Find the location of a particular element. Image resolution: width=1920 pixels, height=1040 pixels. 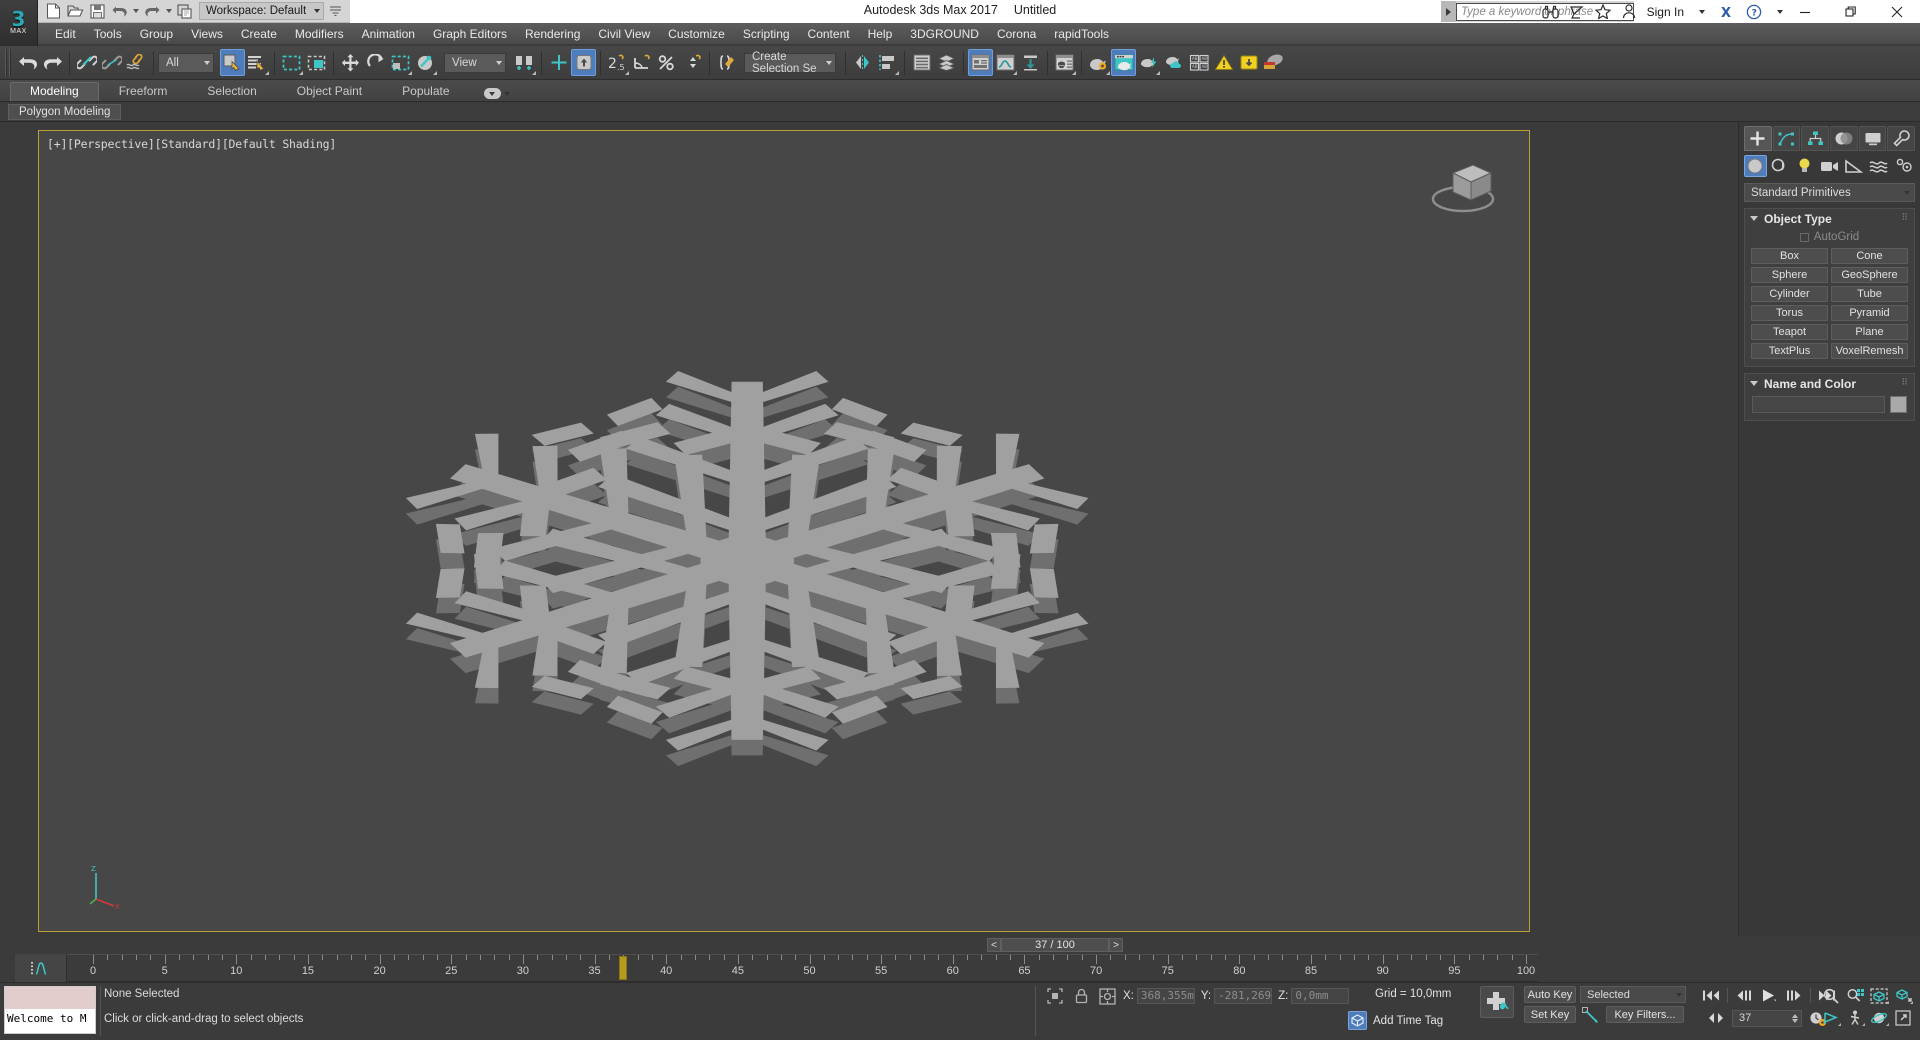

previous-frame-button is located at coordinates (1744, 995).